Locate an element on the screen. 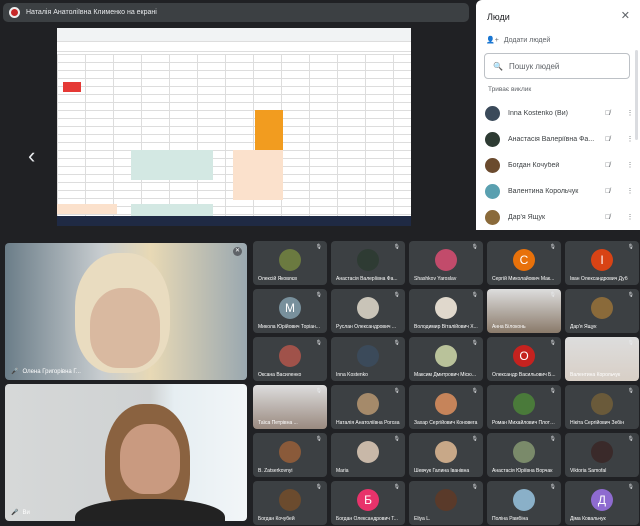 This screenshot has width=640, height=526. participant-name: Валентина Корольчук is located at coordinates (543, 191).